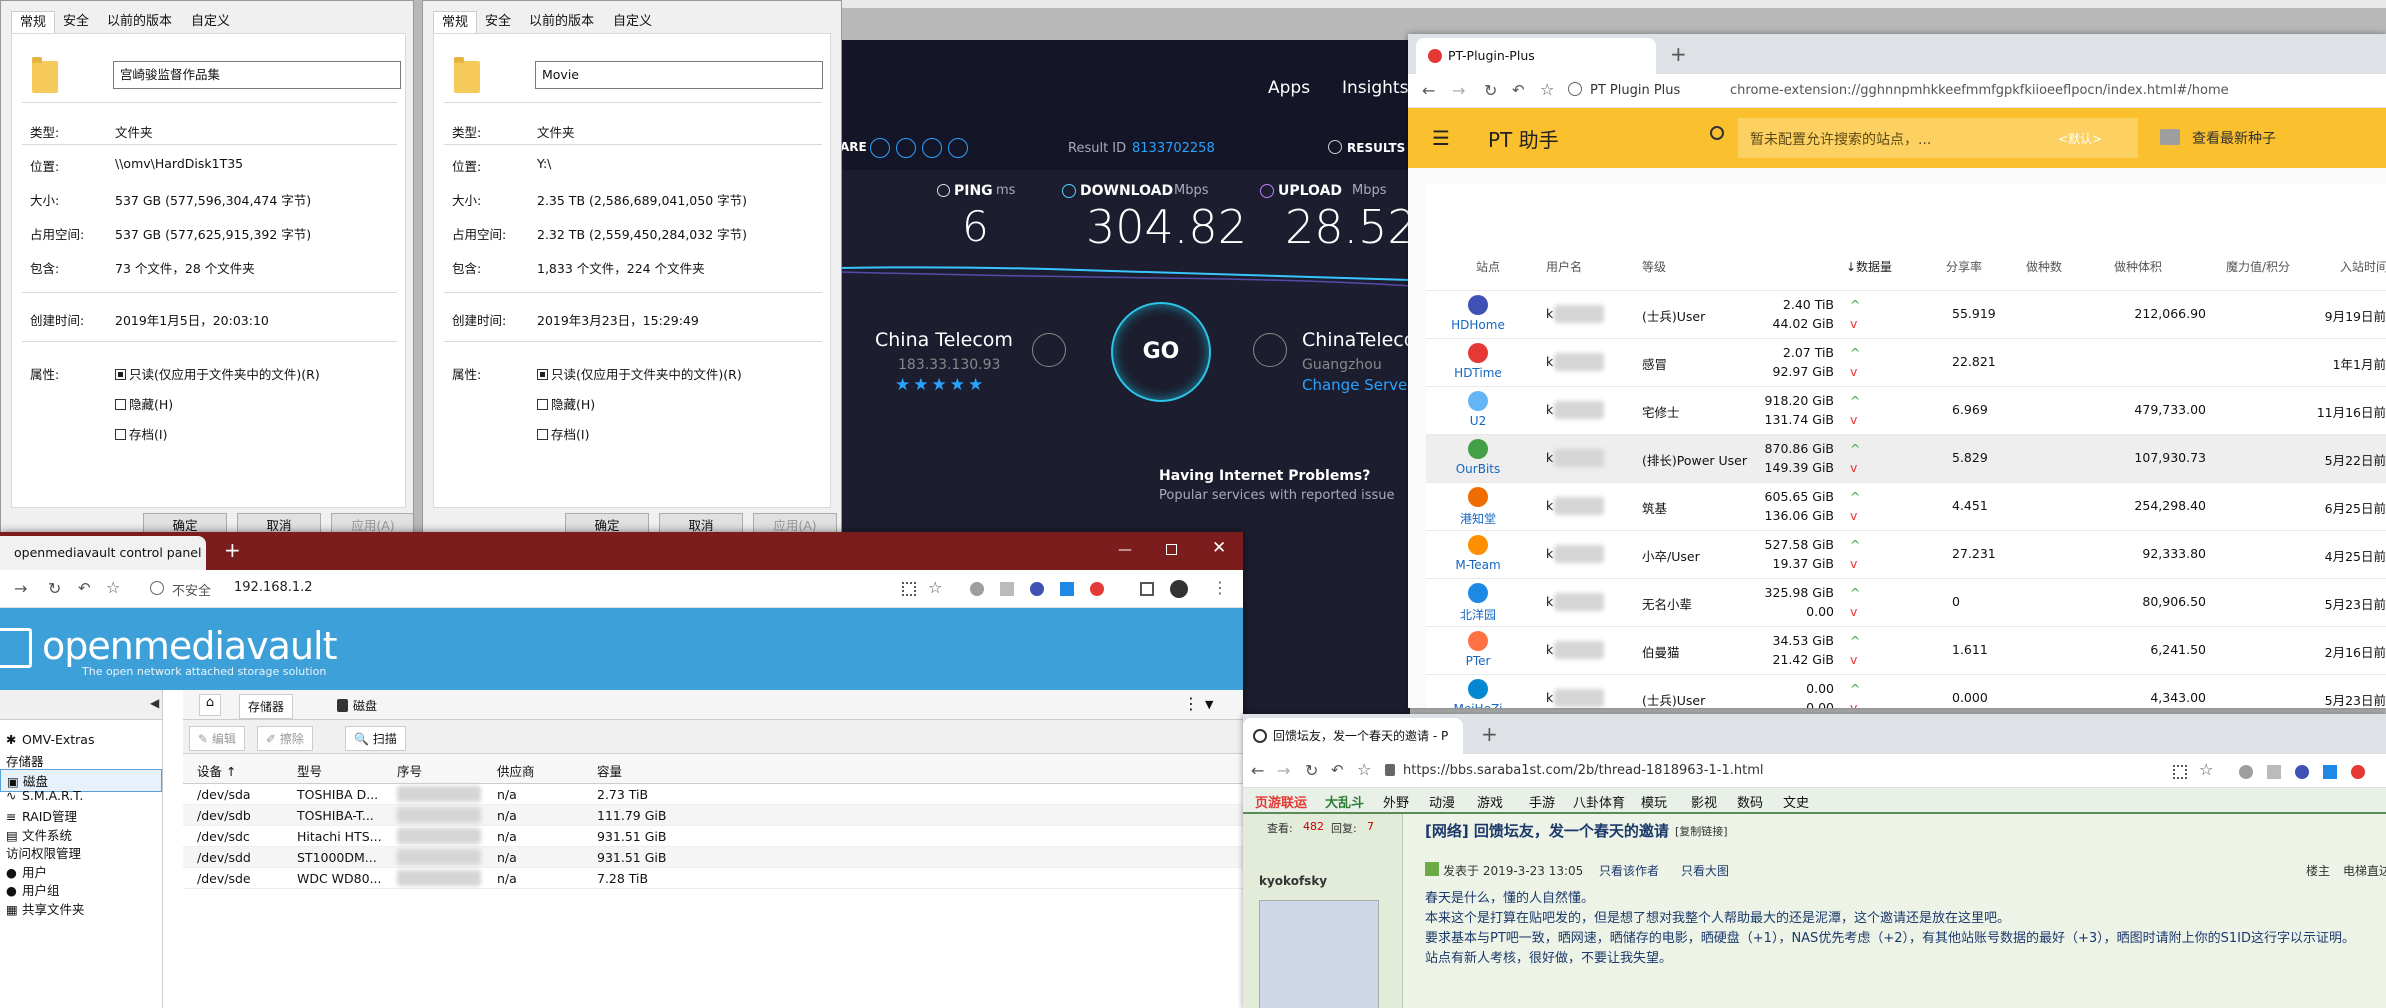  I want to click on tab-security: 安全, so click(498, 22).